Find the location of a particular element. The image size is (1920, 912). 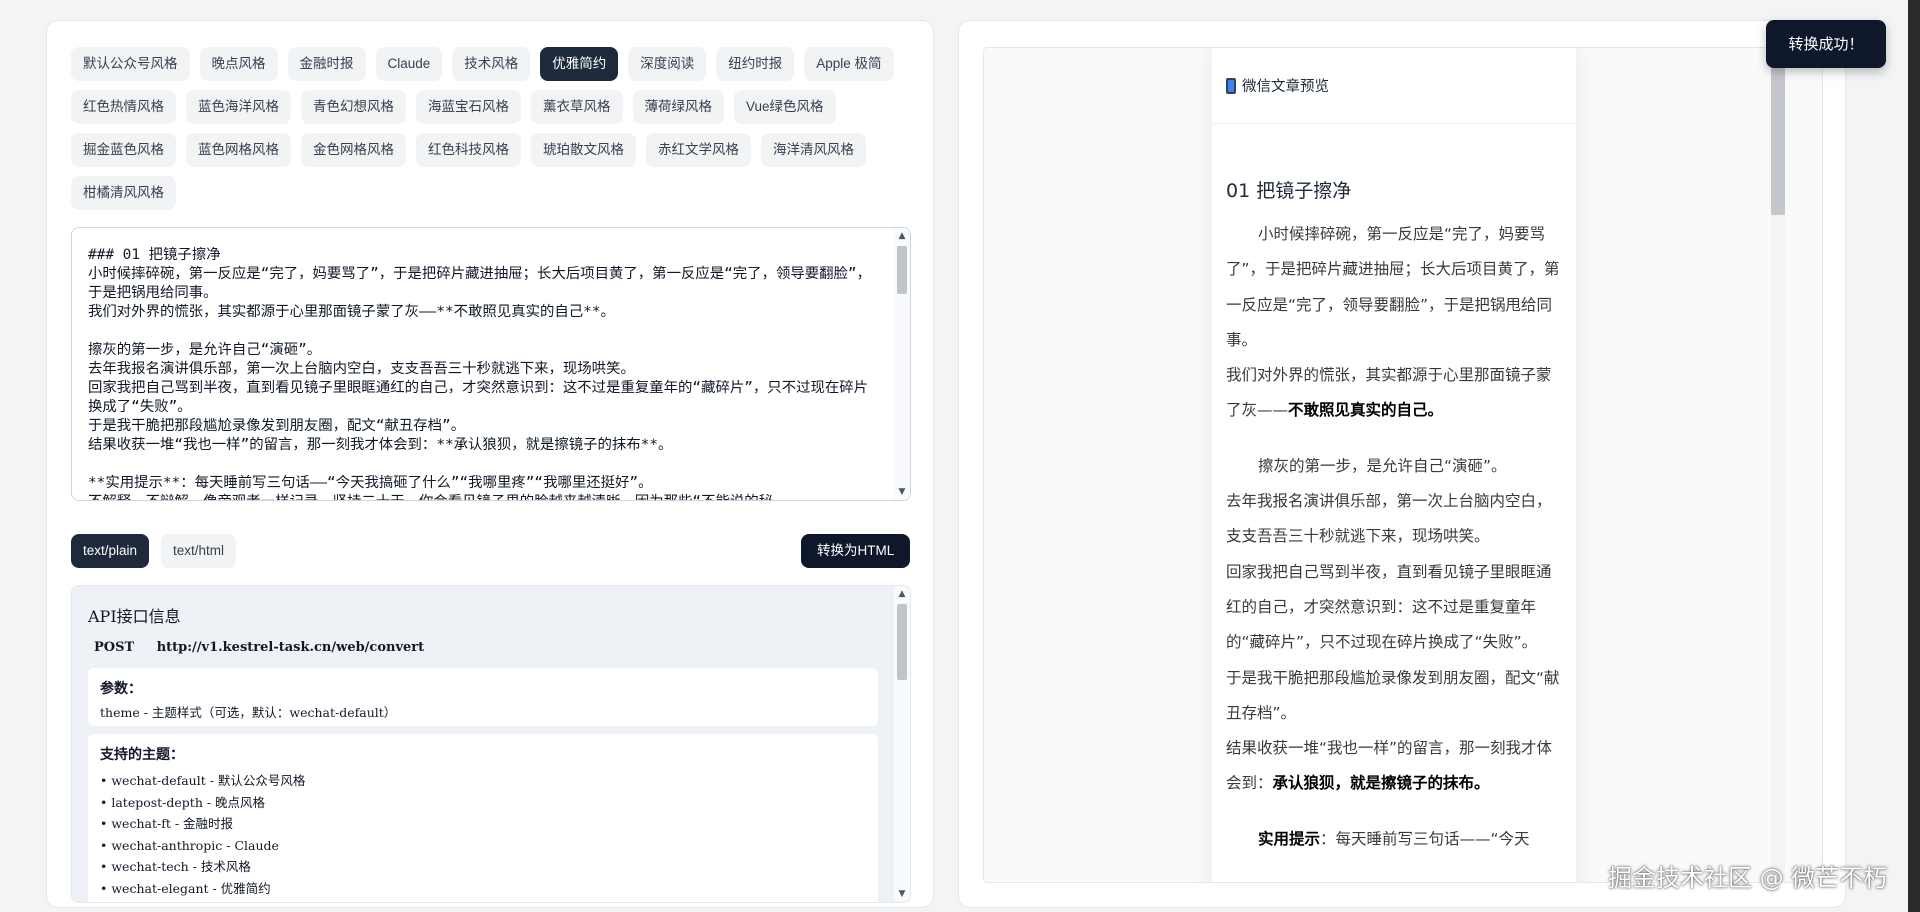

api-title: API接口信息 is located at coordinates (134, 616).